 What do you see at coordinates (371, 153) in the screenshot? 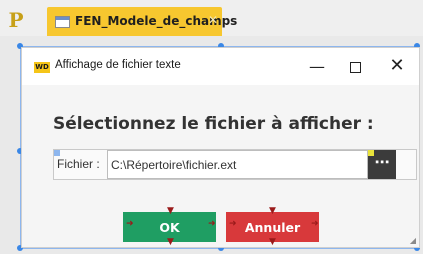
I see `browse-corner-marker` at bounding box center [371, 153].